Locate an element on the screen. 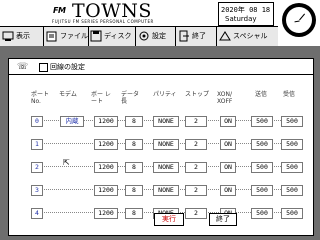 The image size is (320, 240). cell-modem-0: 内蔵 is located at coordinates (72, 121).